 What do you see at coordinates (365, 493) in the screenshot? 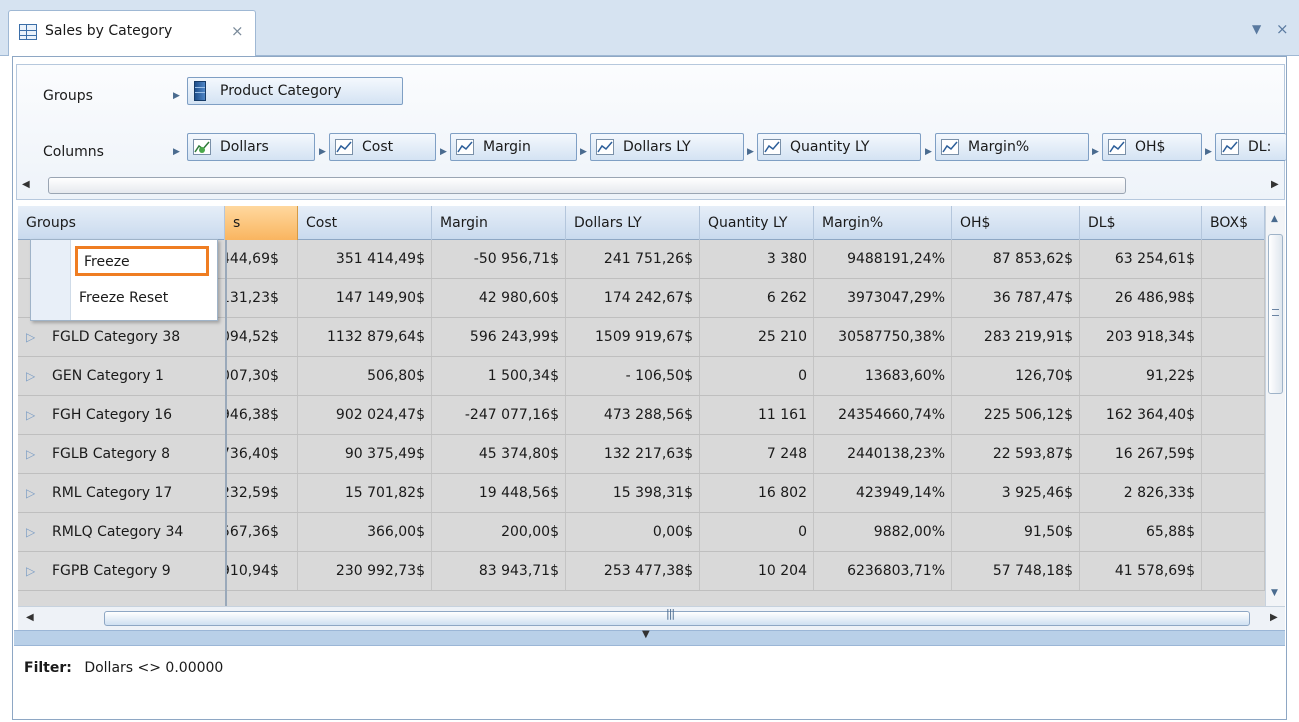
I see `cell-cost: 15 701,82$` at bounding box center [365, 493].